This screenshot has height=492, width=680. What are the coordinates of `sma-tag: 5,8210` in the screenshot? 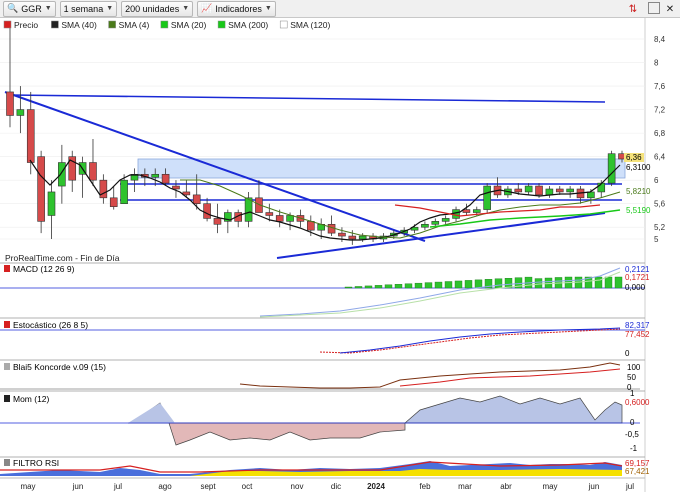 It's located at (638, 191).